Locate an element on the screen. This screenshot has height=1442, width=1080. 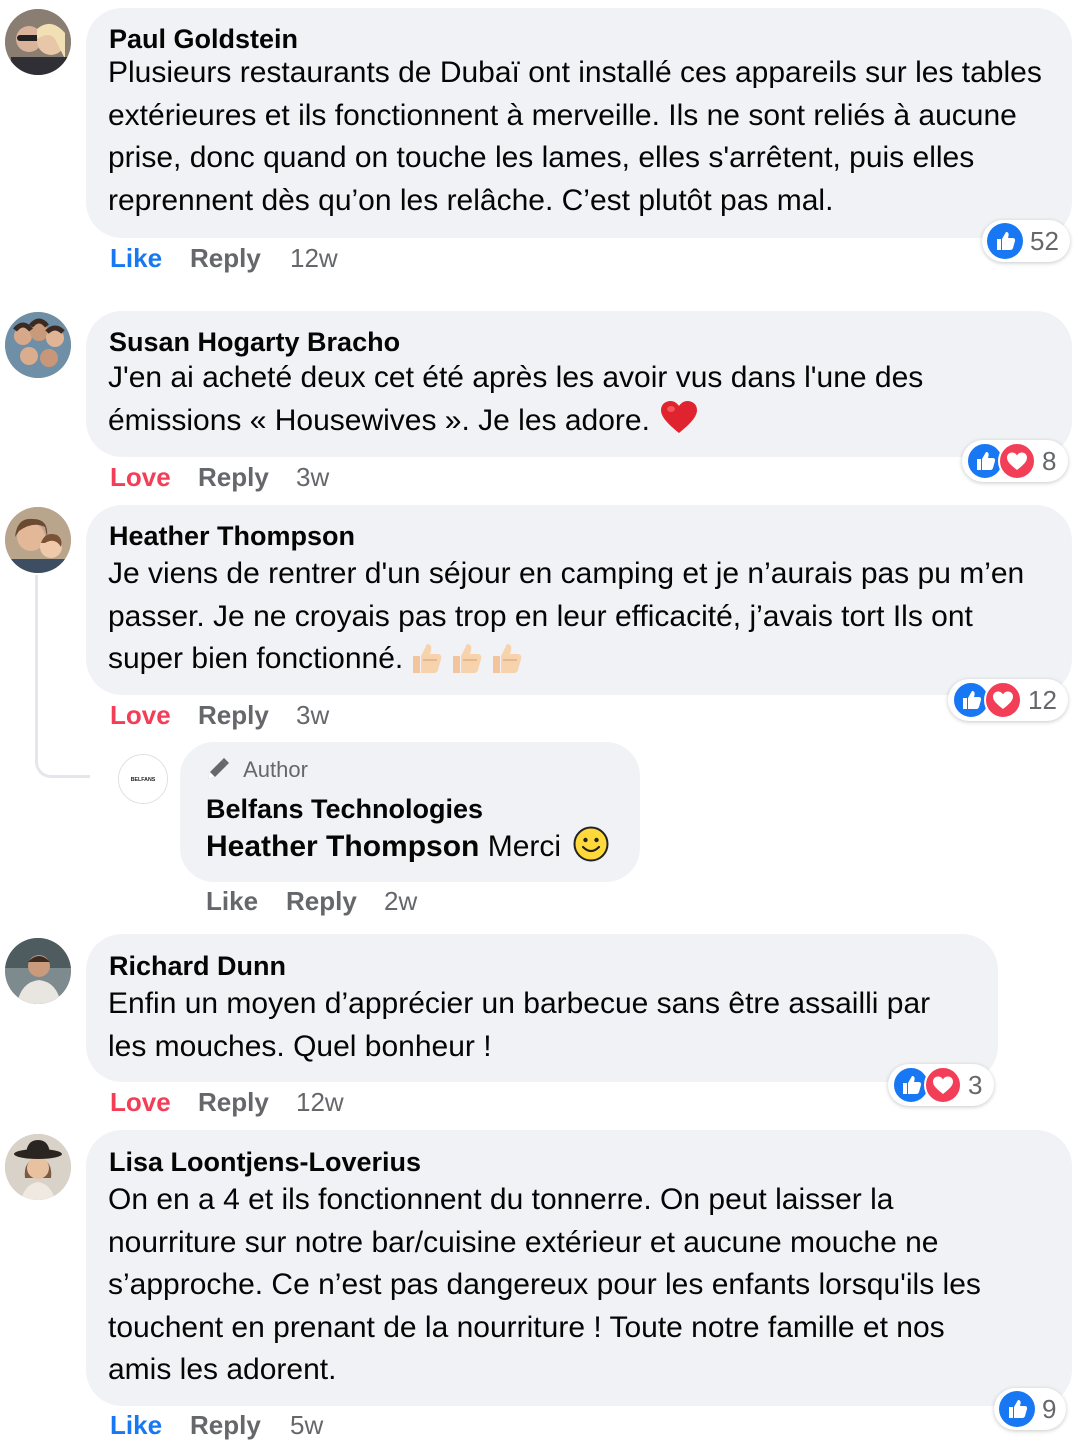
heart-emoji is located at coordinates (678, 416).